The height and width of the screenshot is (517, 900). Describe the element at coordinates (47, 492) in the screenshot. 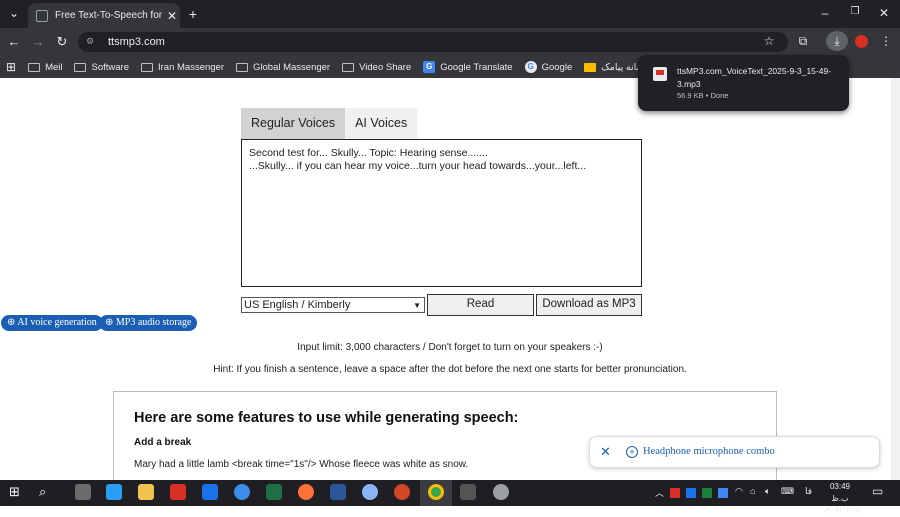

I see `search-icon: ⌕` at that location.